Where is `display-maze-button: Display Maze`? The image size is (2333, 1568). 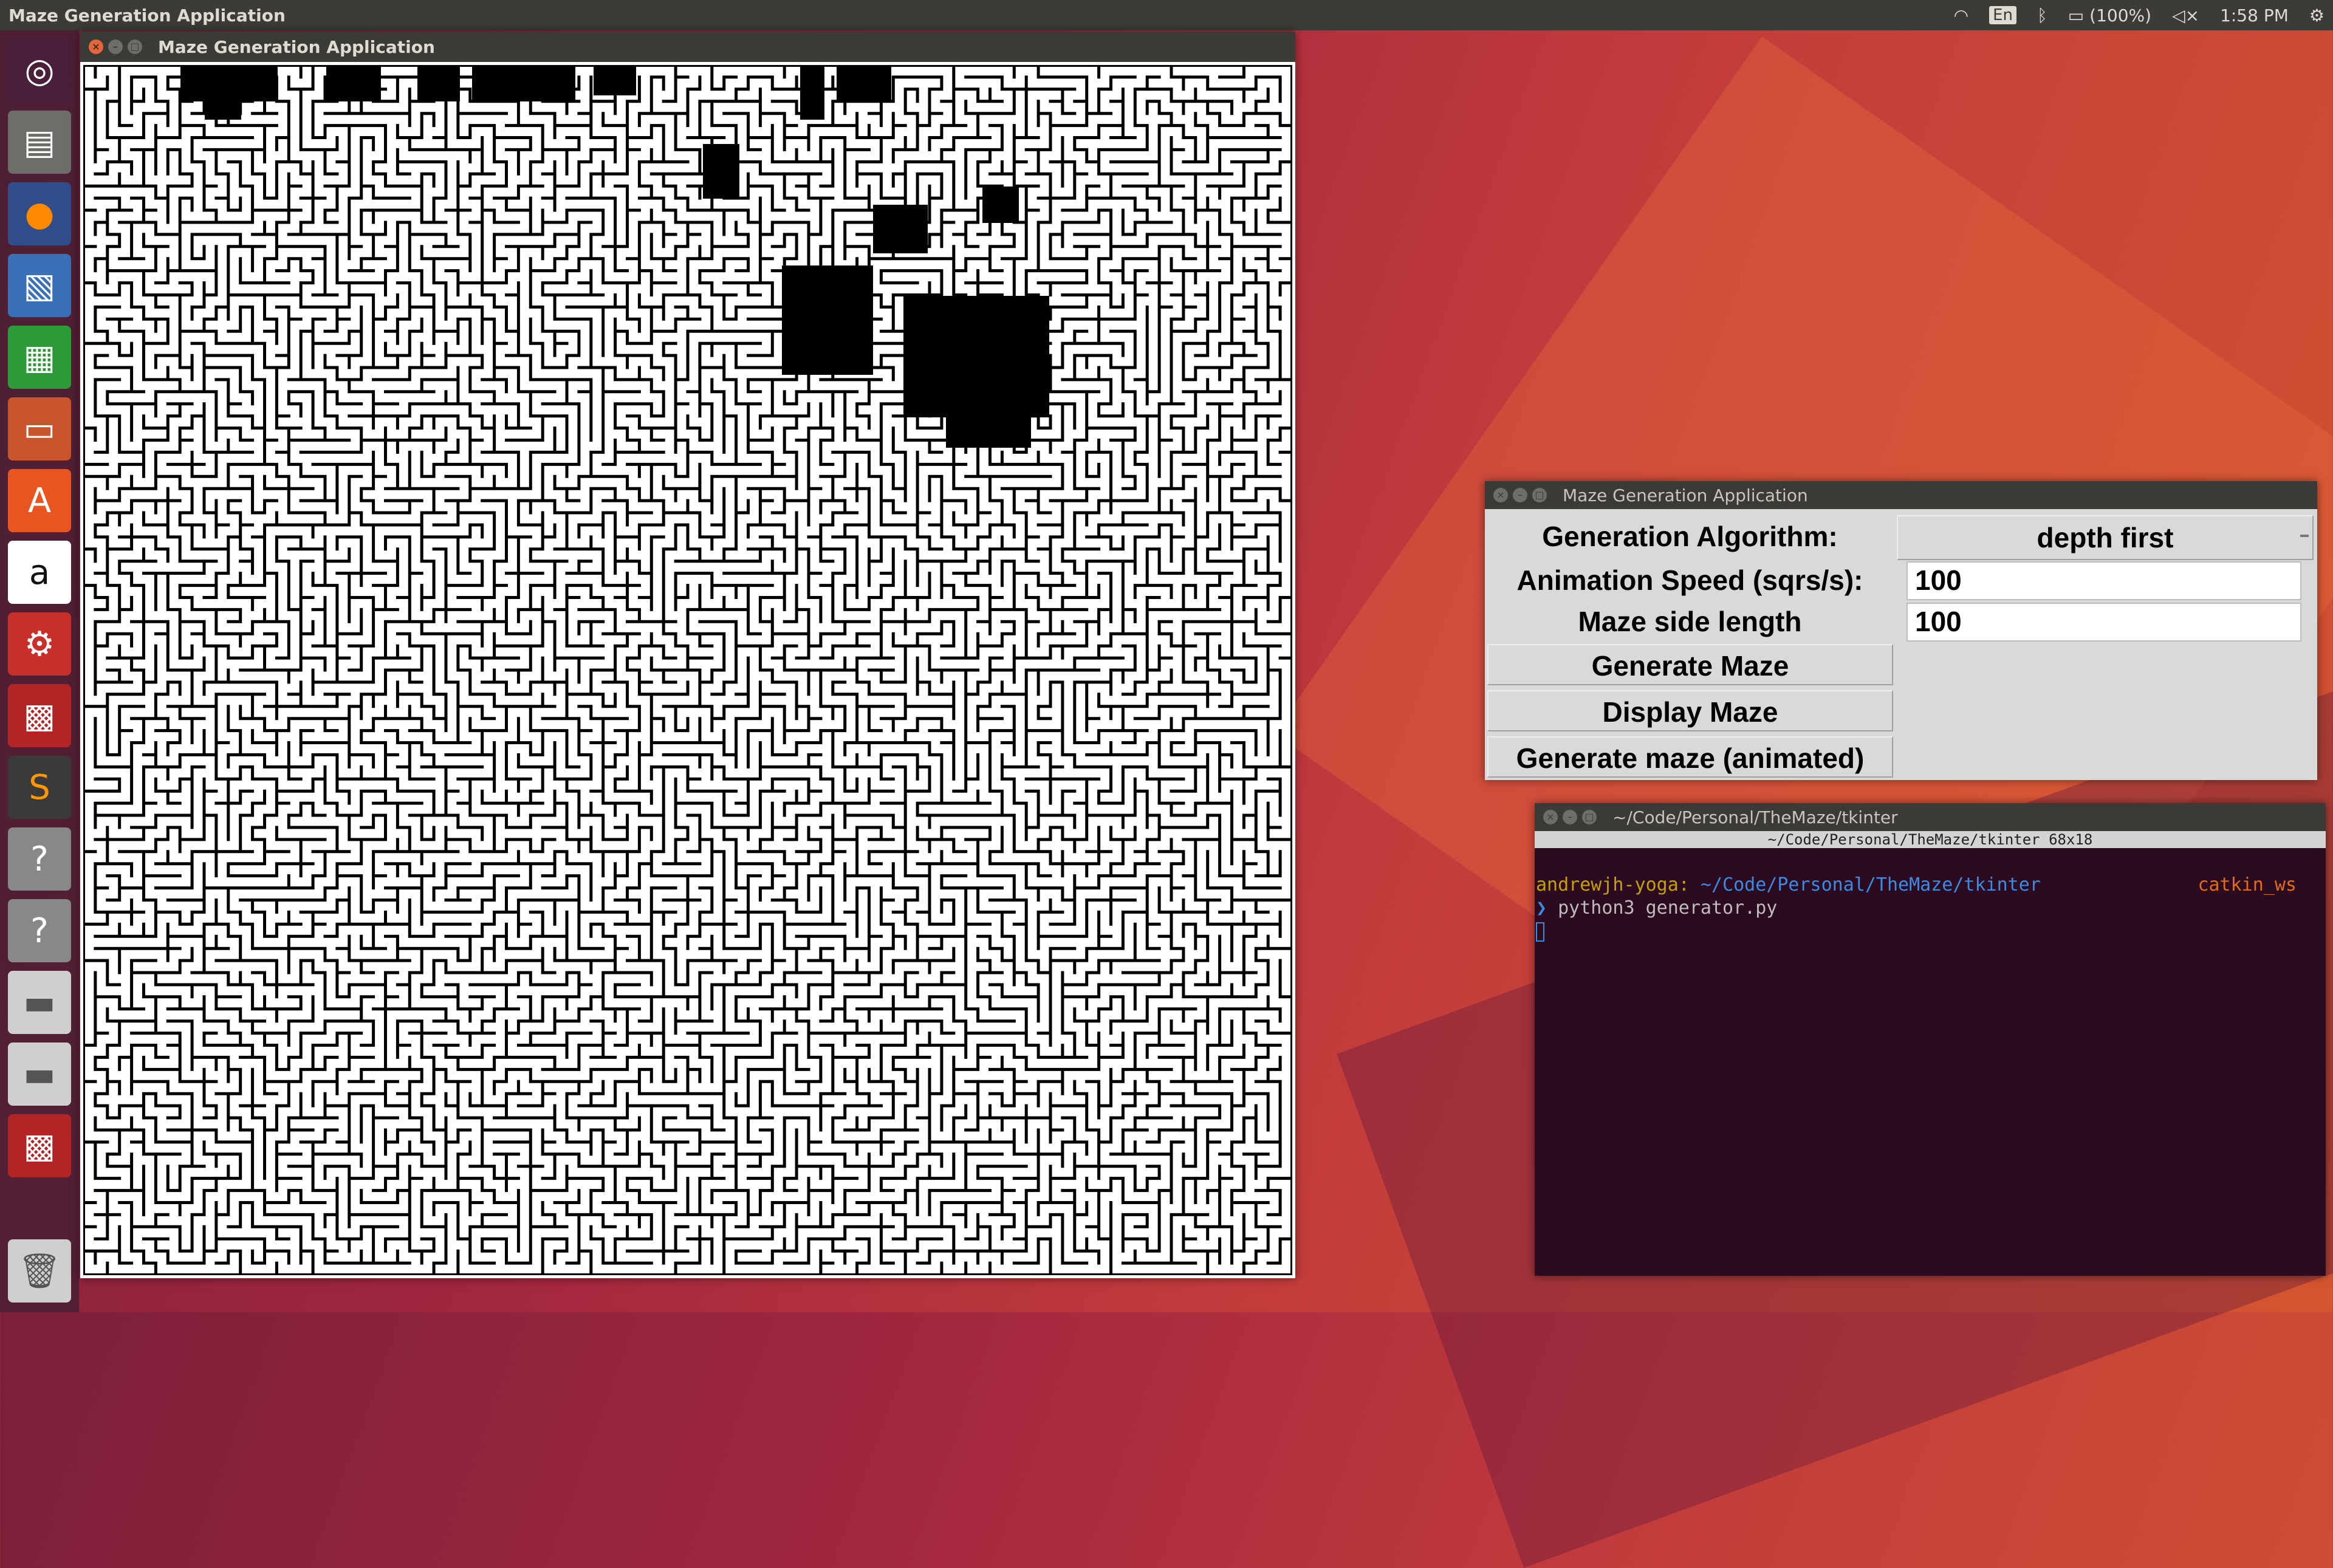
display-maze-button: Display Maze is located at coordinates (1690, 710).